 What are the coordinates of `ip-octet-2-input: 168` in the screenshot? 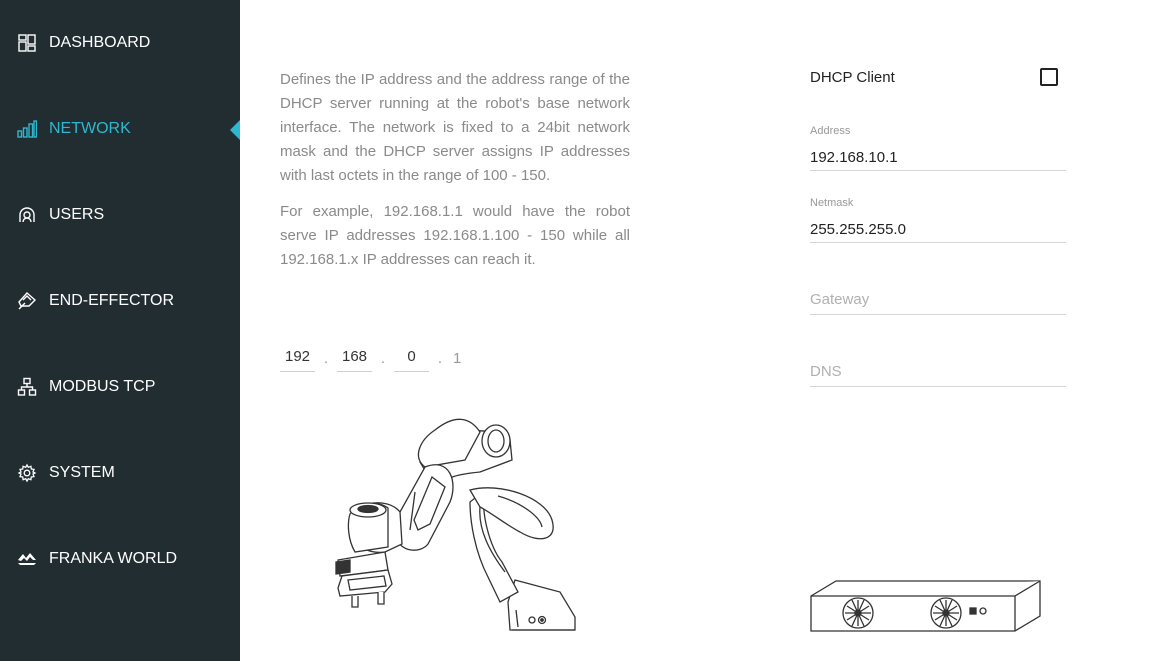 It's located at (354, 358).